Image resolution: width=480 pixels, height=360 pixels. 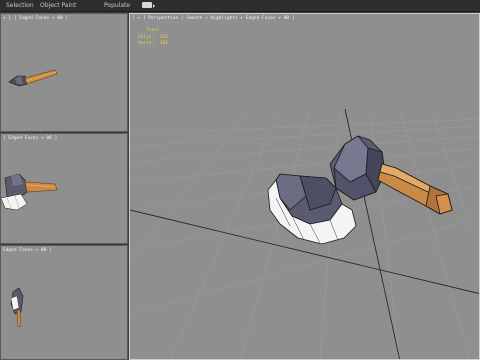 What do you see at coordinates (17, 307) in the screenshot?
I see `axe-model-left-view` at bounding box center [17, 307].